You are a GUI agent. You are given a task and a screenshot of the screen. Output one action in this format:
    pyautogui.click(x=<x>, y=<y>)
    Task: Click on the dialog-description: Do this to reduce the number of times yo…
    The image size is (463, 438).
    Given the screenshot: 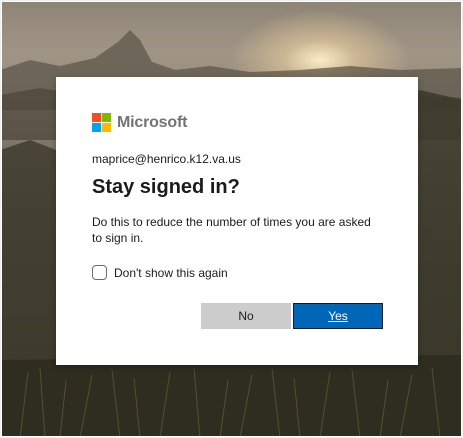 What is the action you would take?
    pyautogui.click(x=231, y=230)
    